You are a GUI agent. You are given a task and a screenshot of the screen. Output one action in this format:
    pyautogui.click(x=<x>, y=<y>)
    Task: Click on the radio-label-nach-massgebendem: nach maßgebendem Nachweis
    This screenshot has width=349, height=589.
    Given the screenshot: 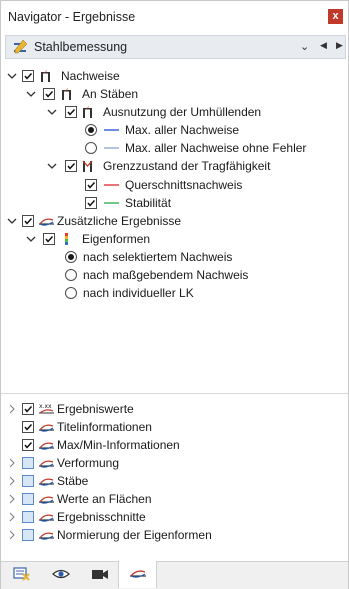 What is the action you would take?
    pyautogui.click(x=166, y=275)
    